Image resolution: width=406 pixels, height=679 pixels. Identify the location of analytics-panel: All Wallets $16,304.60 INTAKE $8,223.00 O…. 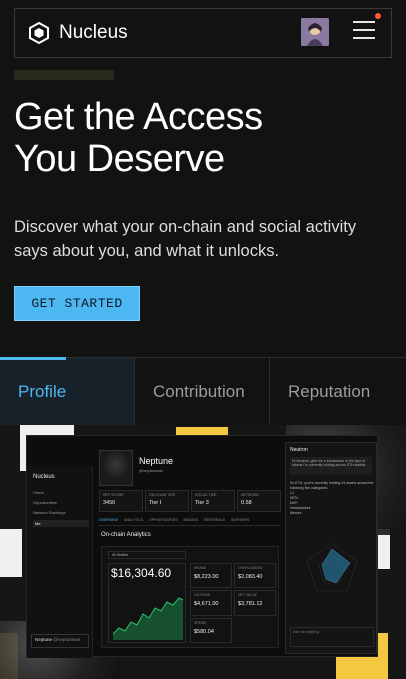
(190, 597).